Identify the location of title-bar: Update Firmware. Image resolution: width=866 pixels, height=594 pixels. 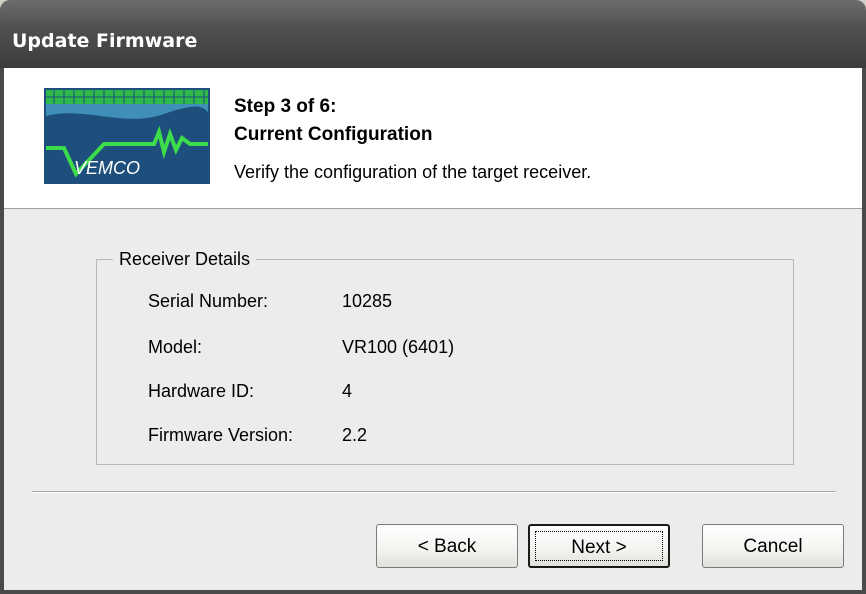
(433, 34).